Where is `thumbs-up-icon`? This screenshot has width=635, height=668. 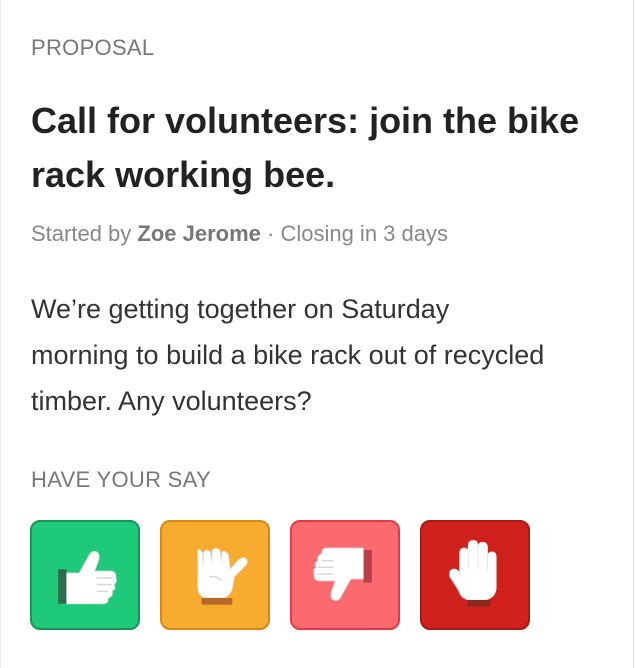 thumbs-up-icon is located at coordinates (87, 578).